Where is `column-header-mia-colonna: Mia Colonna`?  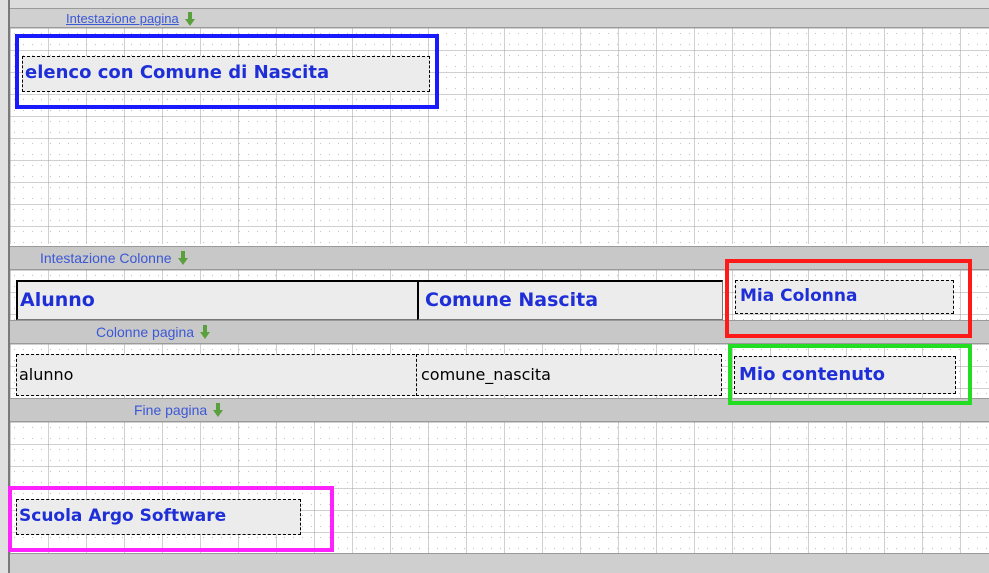
column-header-mia-colonna: Mia Colonna is located at coordinates (844, 297).